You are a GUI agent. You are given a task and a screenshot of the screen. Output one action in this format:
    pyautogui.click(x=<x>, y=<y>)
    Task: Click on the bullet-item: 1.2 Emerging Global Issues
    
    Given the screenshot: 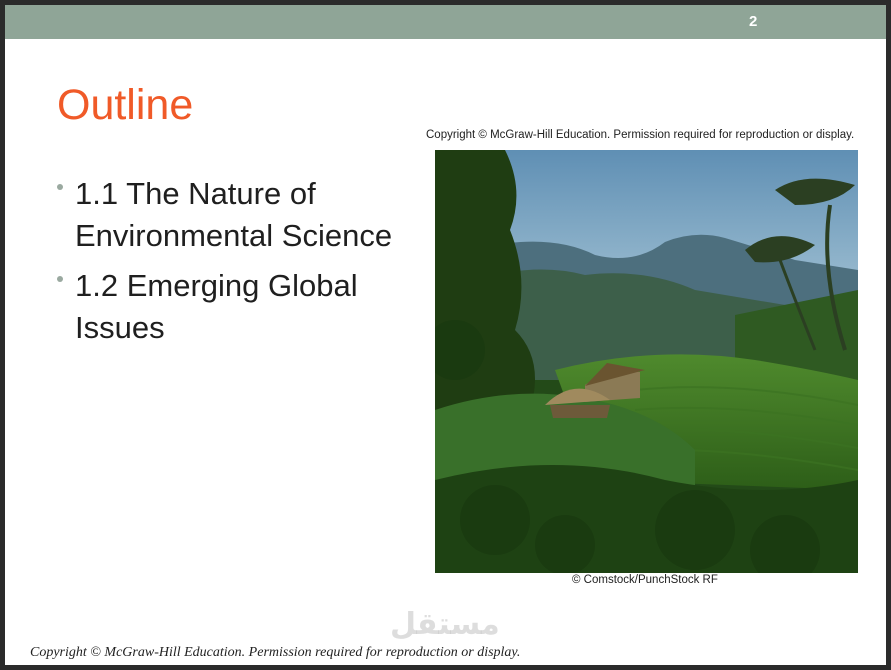 What is the action you would take?
    pyautogui.click(x=247, y=307)
    